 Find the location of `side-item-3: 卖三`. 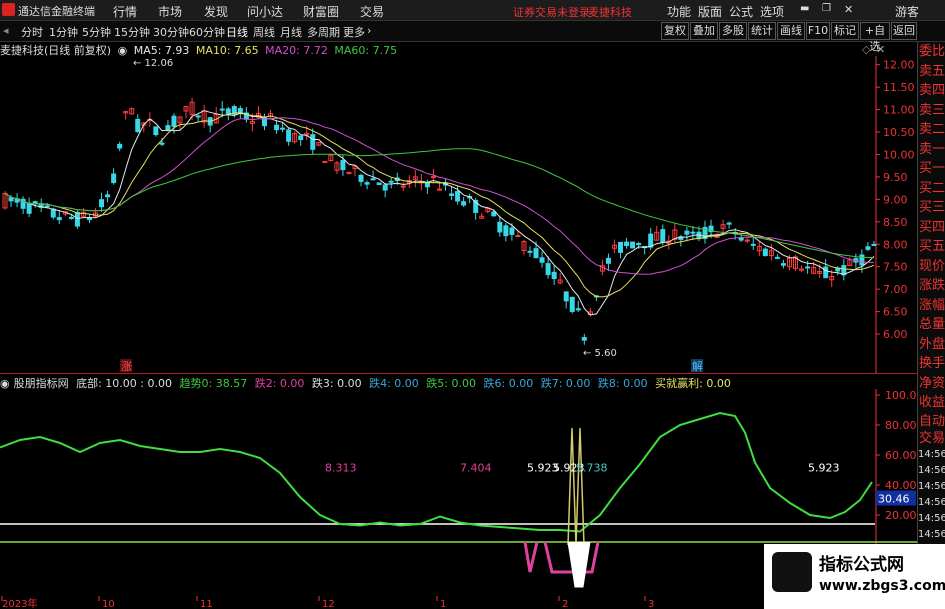

side-item-3: 卖三 is located at coordinates (931, 111).